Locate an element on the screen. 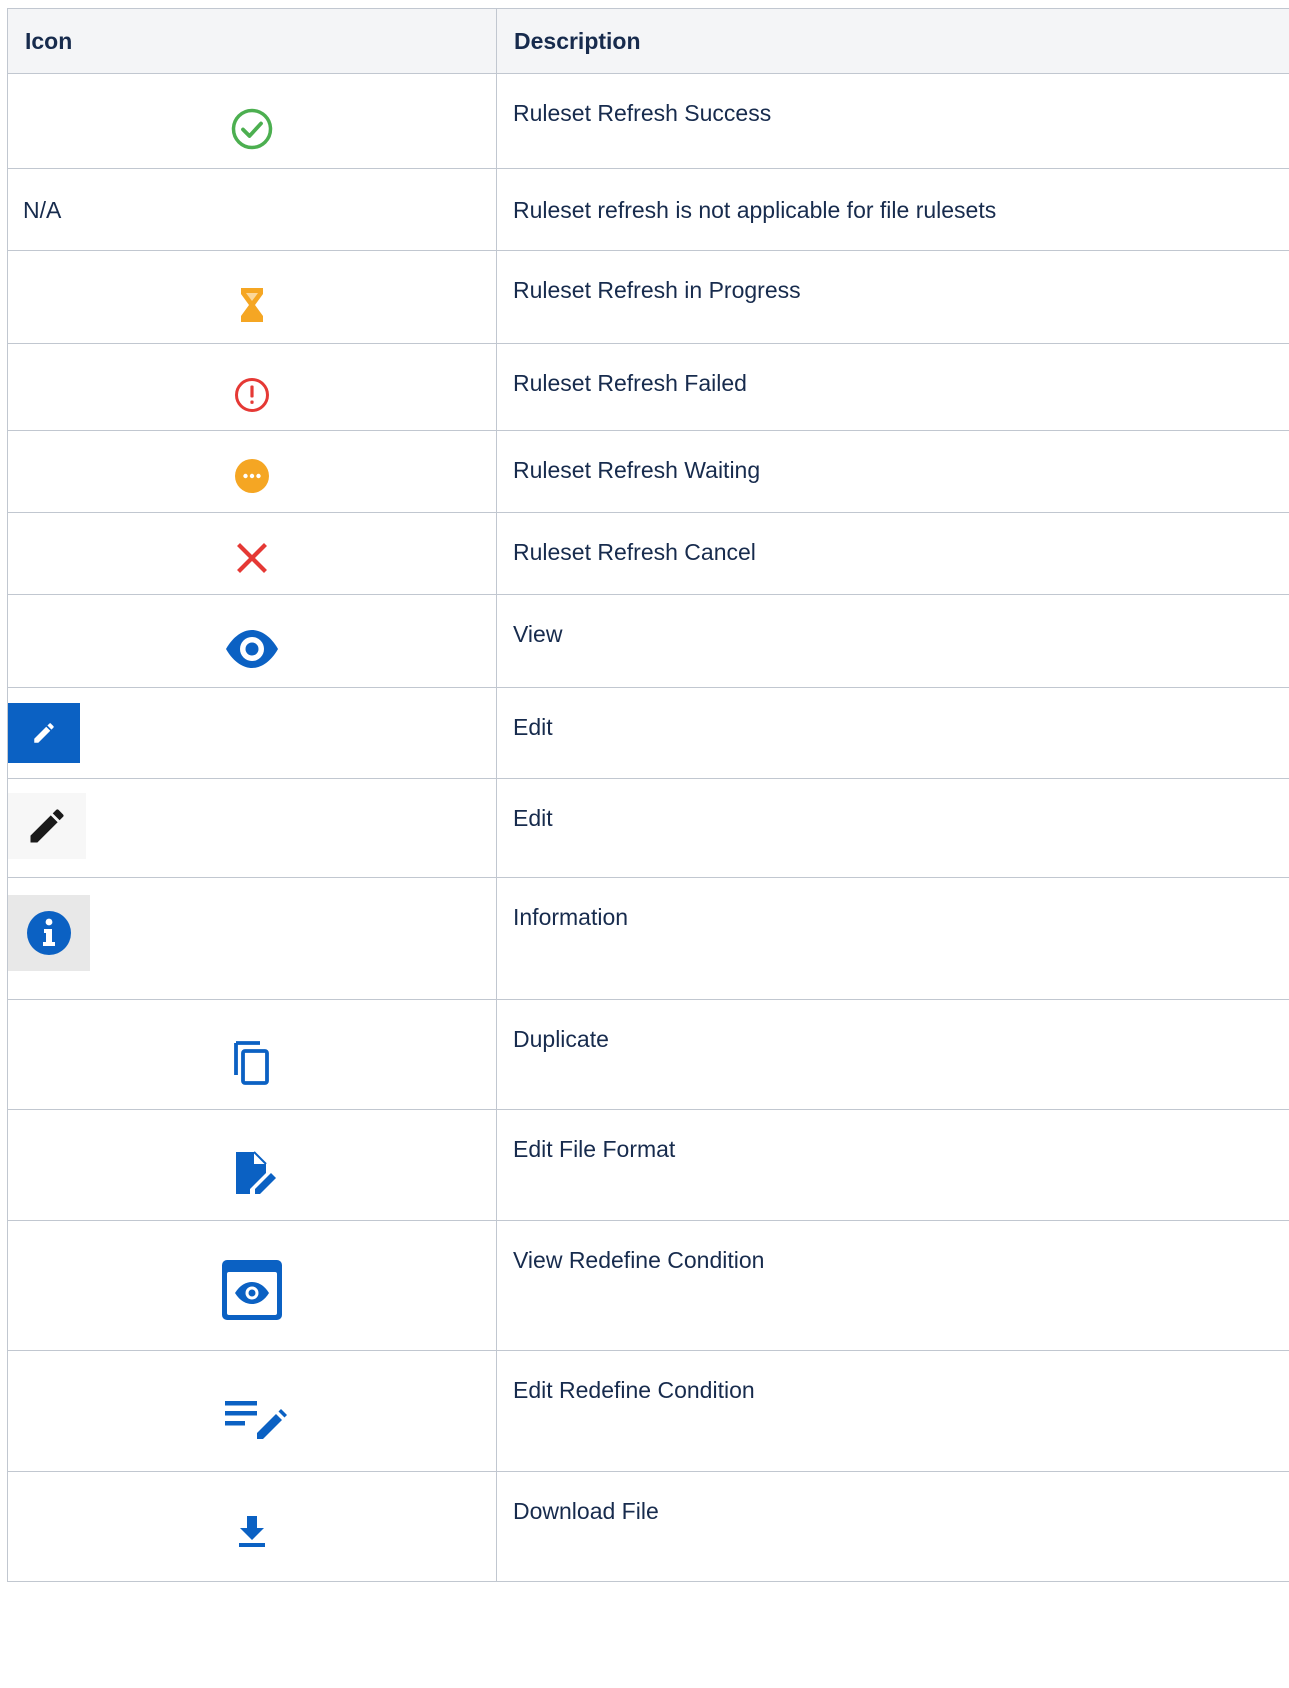 This screenshot has height=1688, width=1289. check-circle-icon is located at coordinates (252, 129).